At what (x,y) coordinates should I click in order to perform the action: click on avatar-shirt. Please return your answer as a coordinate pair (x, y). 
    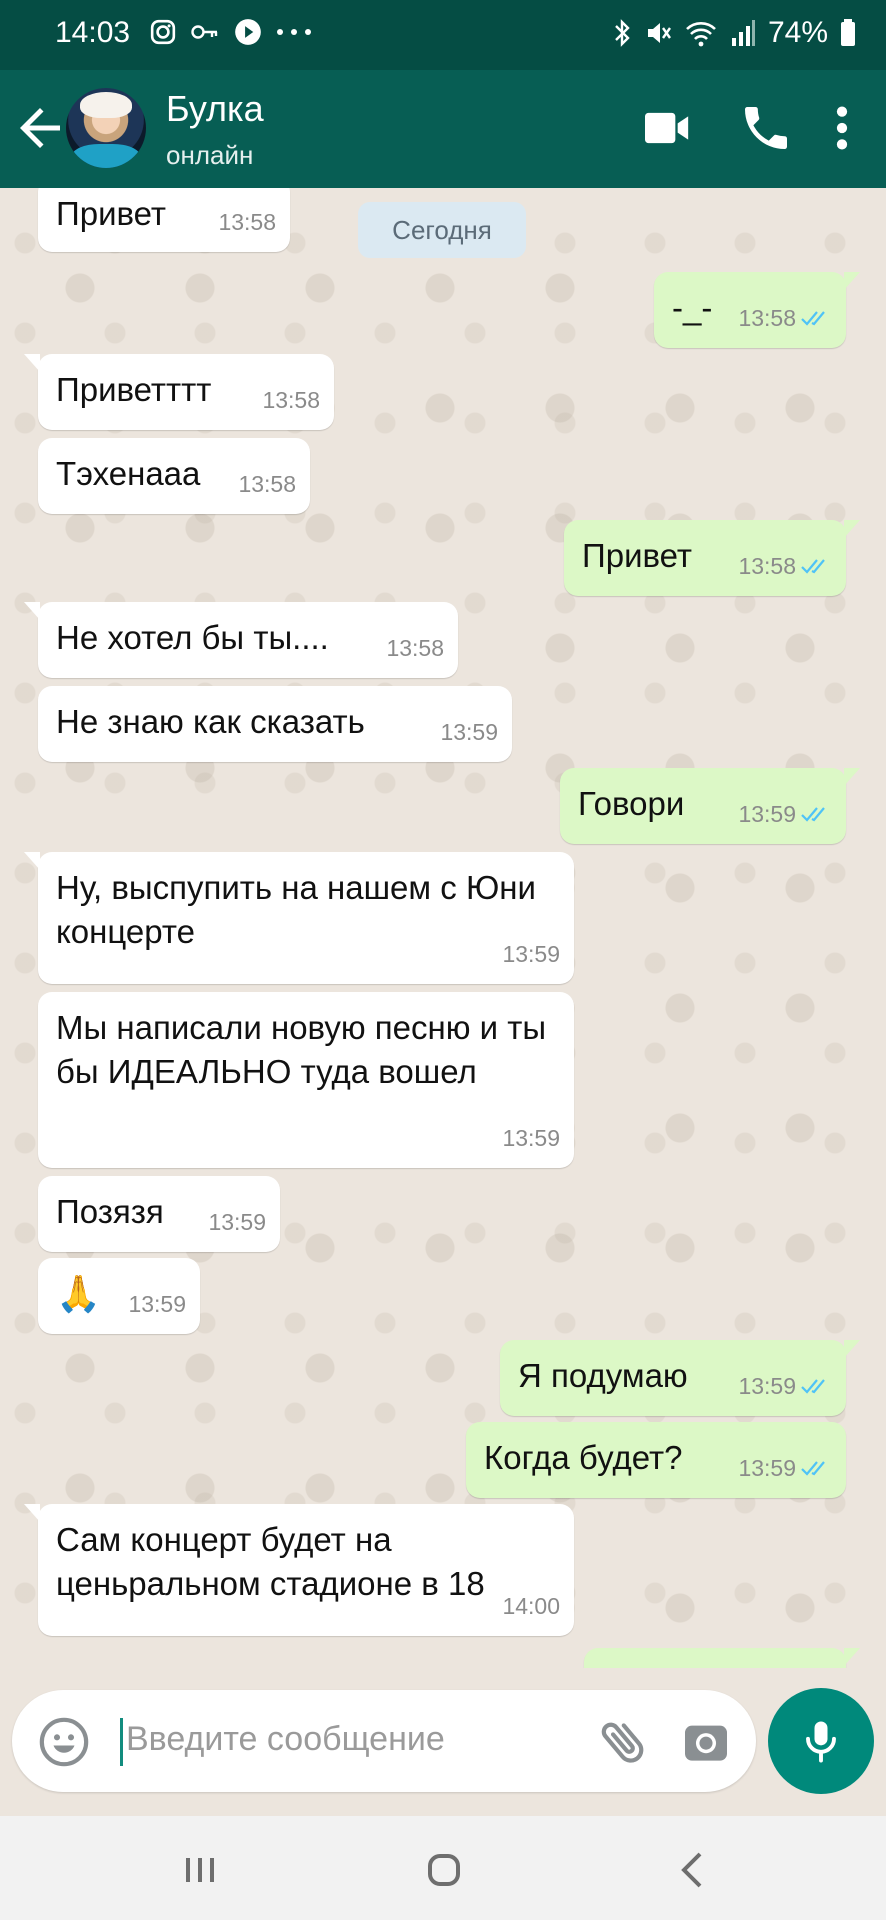
    Looking at the image, I should click on (106, 156).